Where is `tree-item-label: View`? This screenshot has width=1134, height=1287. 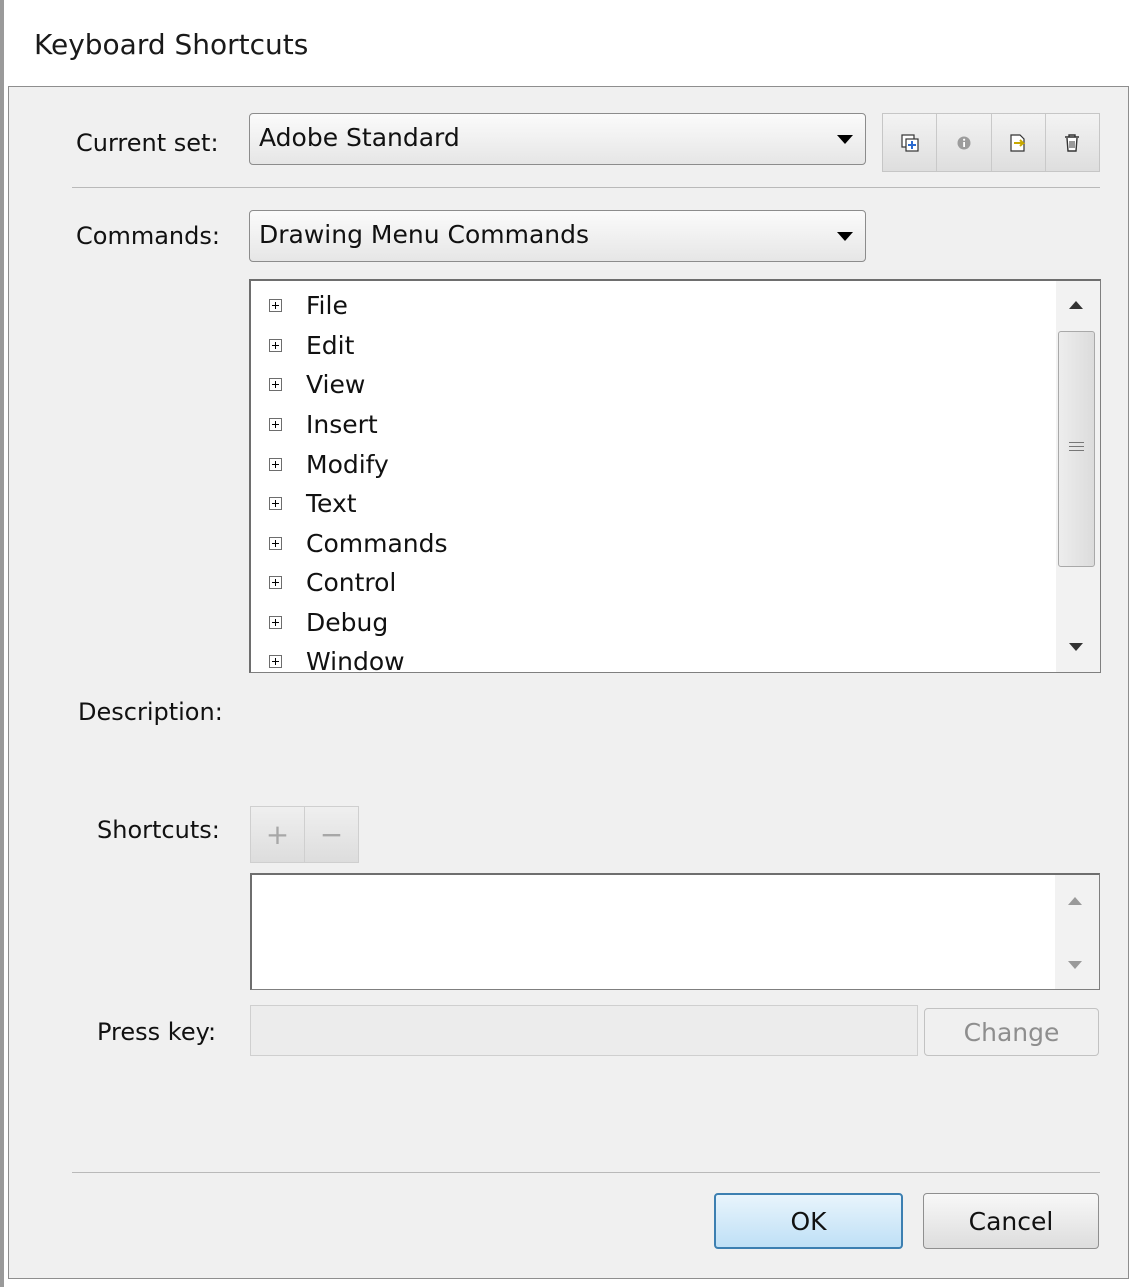
tree-item-label: View is located at coordinates (336, 384).